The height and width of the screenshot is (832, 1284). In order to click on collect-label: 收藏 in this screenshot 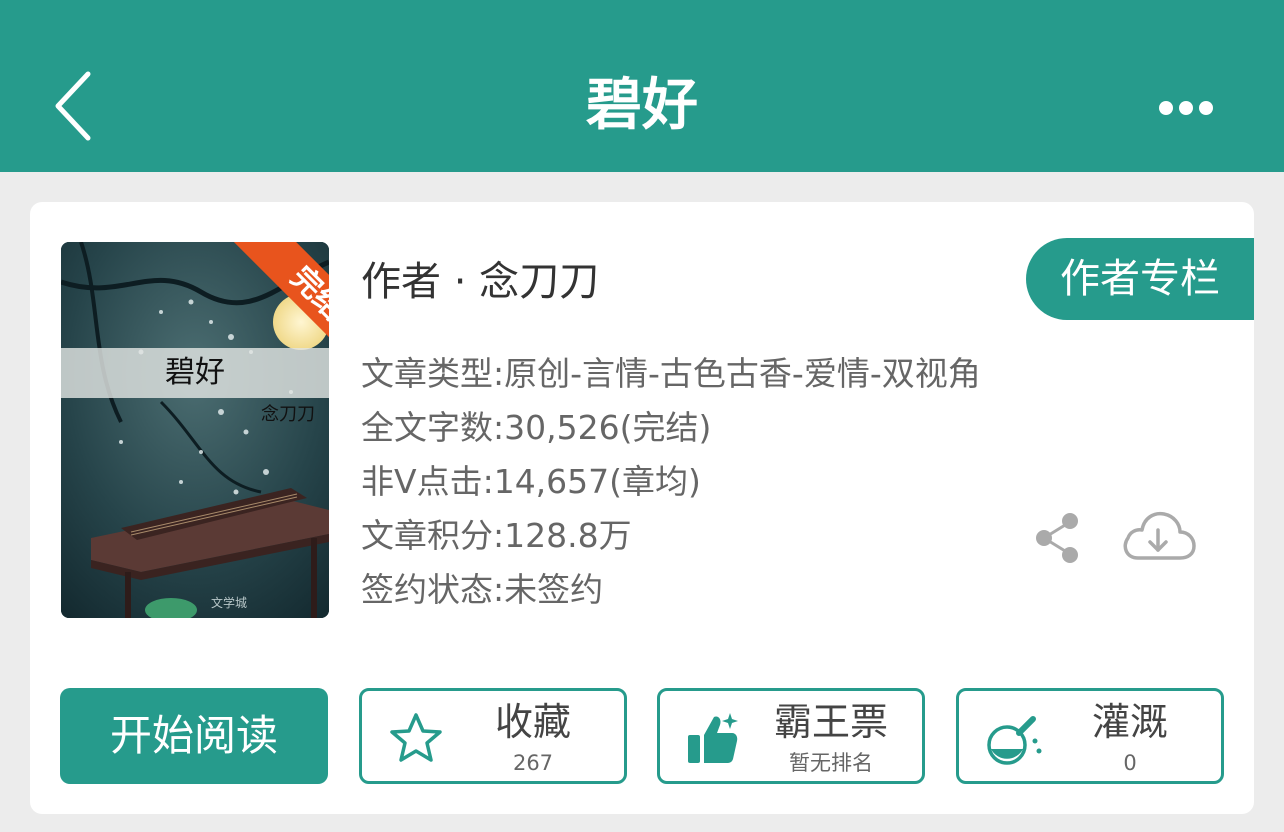, I will do `click(532, 722)`.